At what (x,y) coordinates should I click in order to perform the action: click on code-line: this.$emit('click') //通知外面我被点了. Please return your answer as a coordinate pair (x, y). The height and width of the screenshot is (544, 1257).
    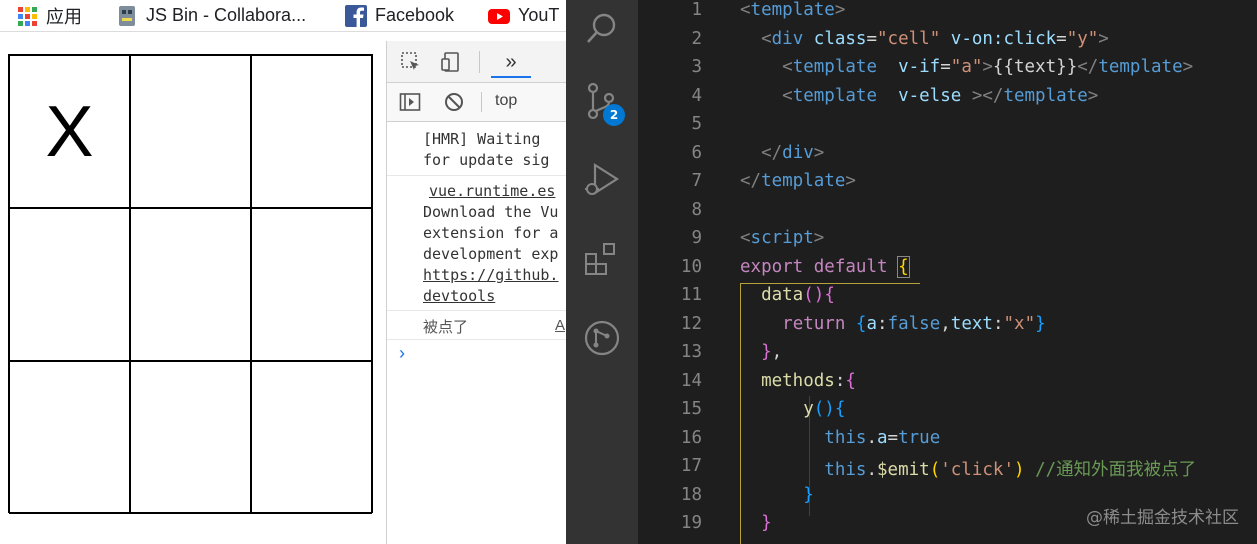
    Looking at the image, I should click on (1010, 470).